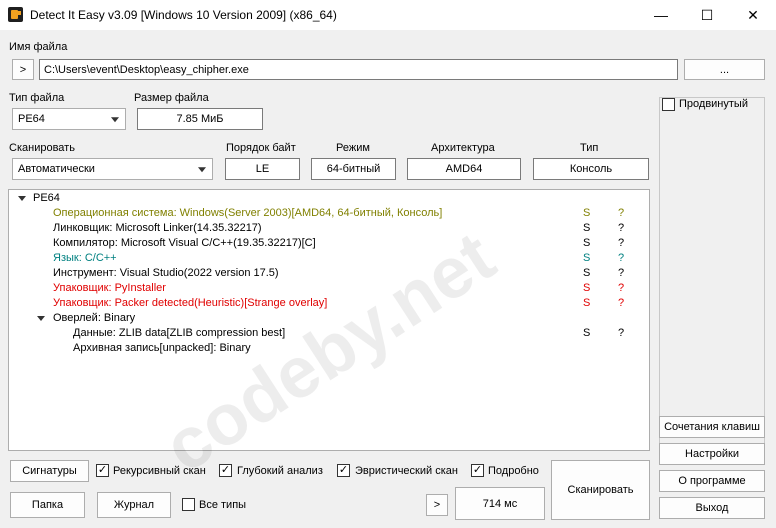 This screenshot has height=528, width=776. What do you see at coordinates (188, 504) in the screenshot?
I see `all-types-checkbox` at bounding box center [188, 504].